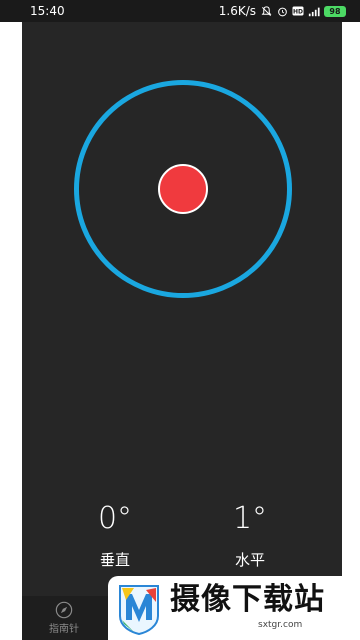  I want to click on vertical-reading: 0° 垂直, so click(115, 536).